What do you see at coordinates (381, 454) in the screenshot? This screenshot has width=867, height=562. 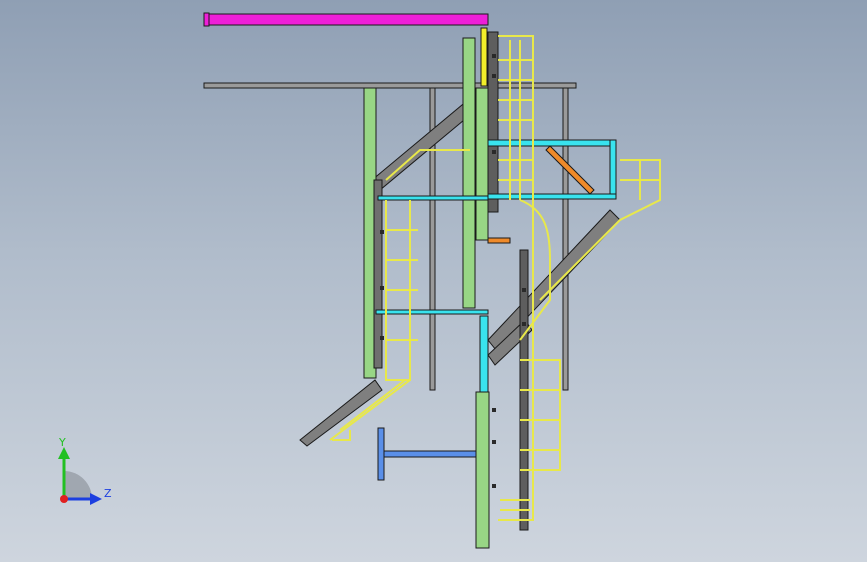 I see `blue-beam-flange` at bounding box center [381, 454].